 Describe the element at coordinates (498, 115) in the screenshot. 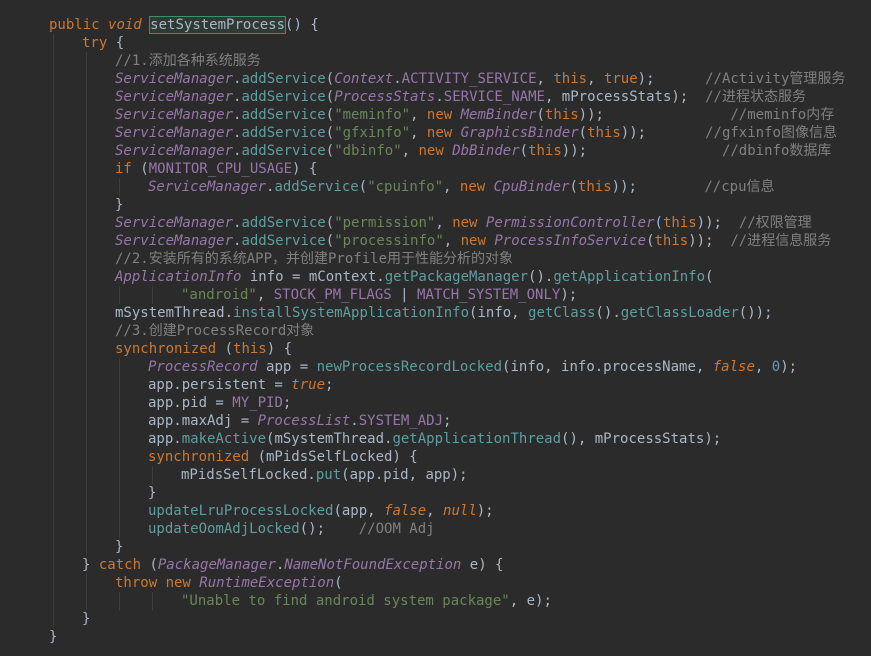

I see `code-token: MemBinder` at that location.